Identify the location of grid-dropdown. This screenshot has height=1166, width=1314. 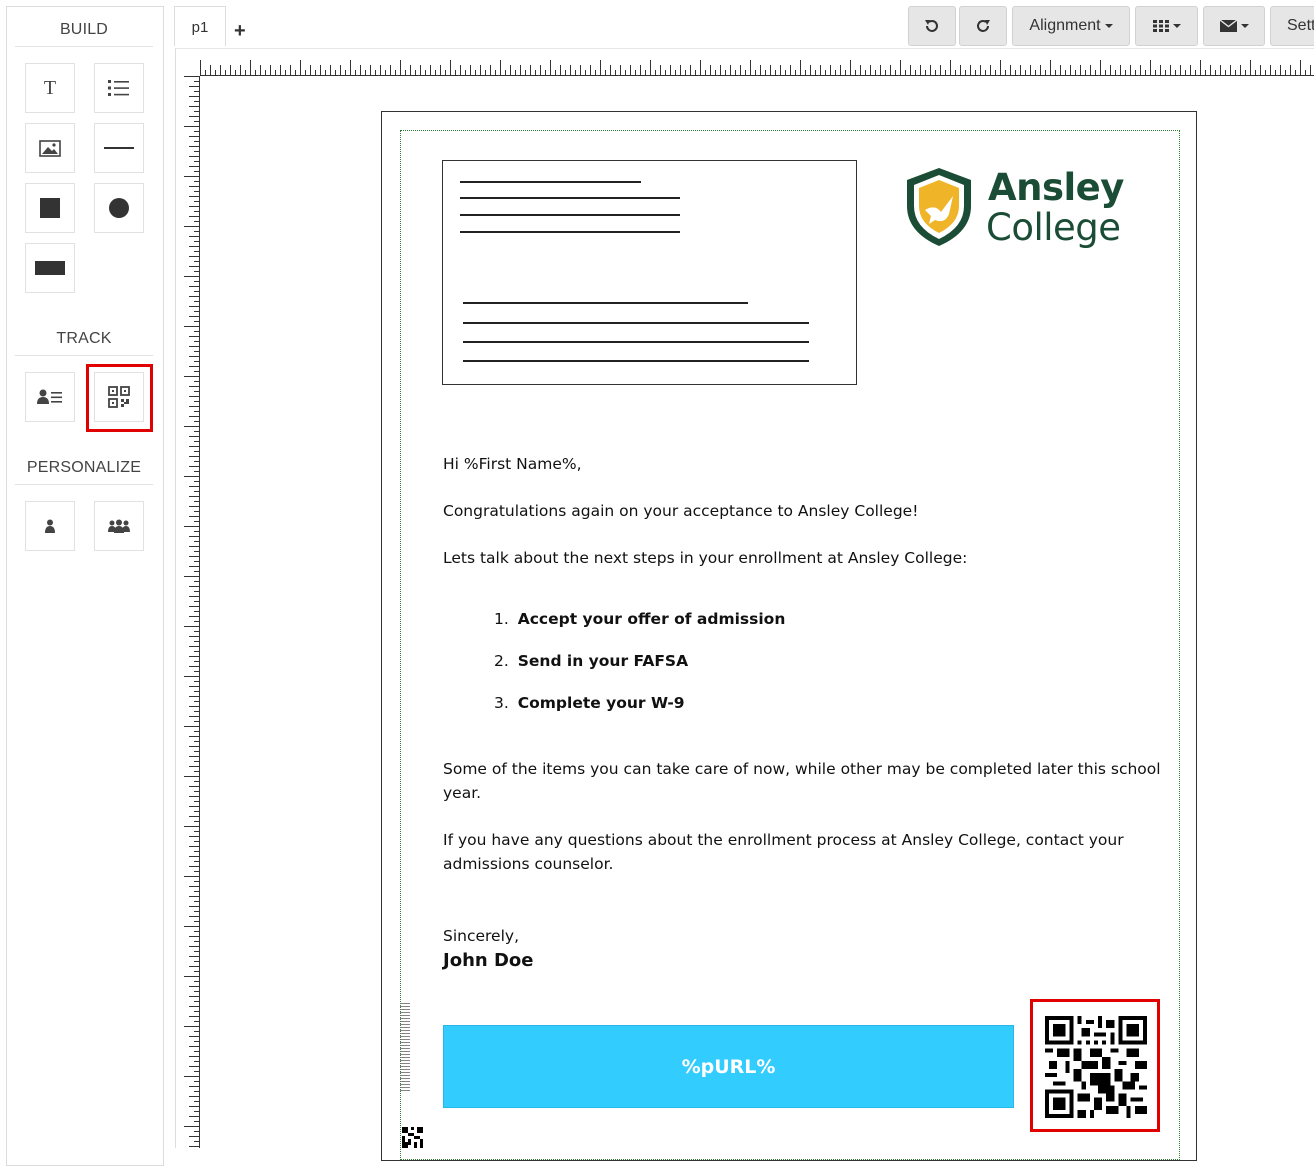
(1166, 26).